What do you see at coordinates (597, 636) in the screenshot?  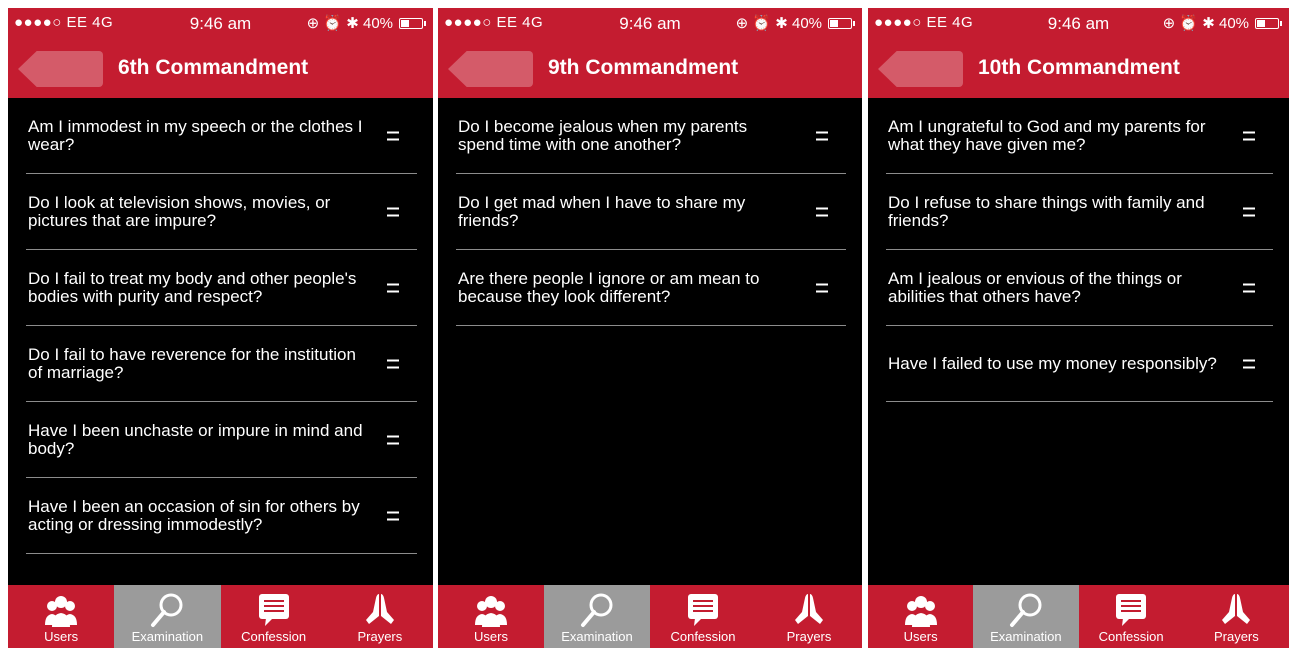 I see `tab-label: Examination` at bounding box center [597, 636].